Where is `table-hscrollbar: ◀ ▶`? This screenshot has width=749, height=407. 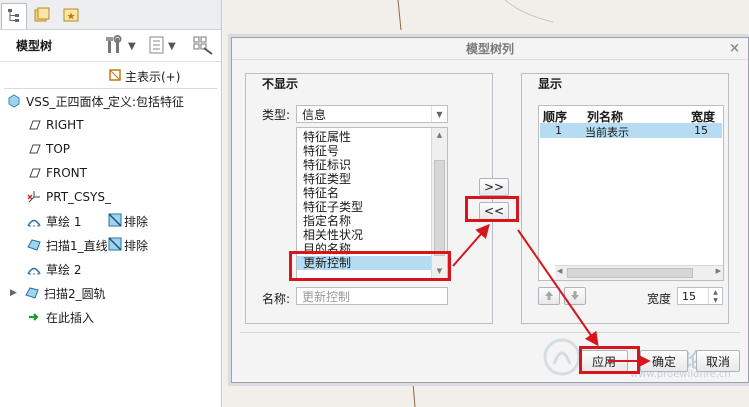
table-hscrollbar: ◀ ▶ is located at coordinates (639, 272).